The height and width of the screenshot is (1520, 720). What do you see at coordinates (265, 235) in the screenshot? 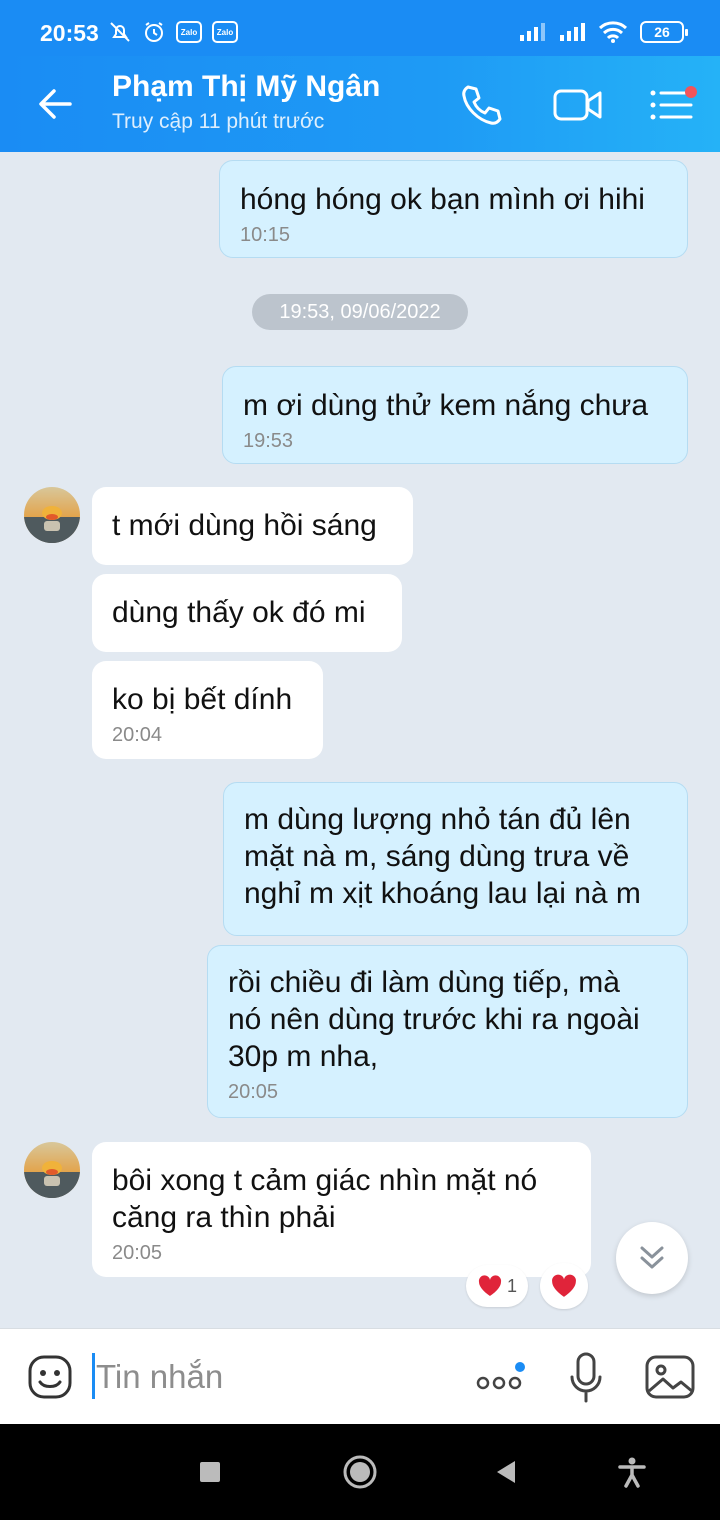
I see `message-time: 10:15` at bounding box center [265, 235].